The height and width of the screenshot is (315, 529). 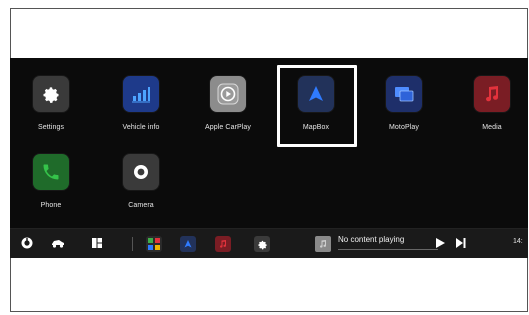 What do you see at coordinates (51, 205) in the screenshot?
I see `app-label: Phone` at bounding box center [51, 205].